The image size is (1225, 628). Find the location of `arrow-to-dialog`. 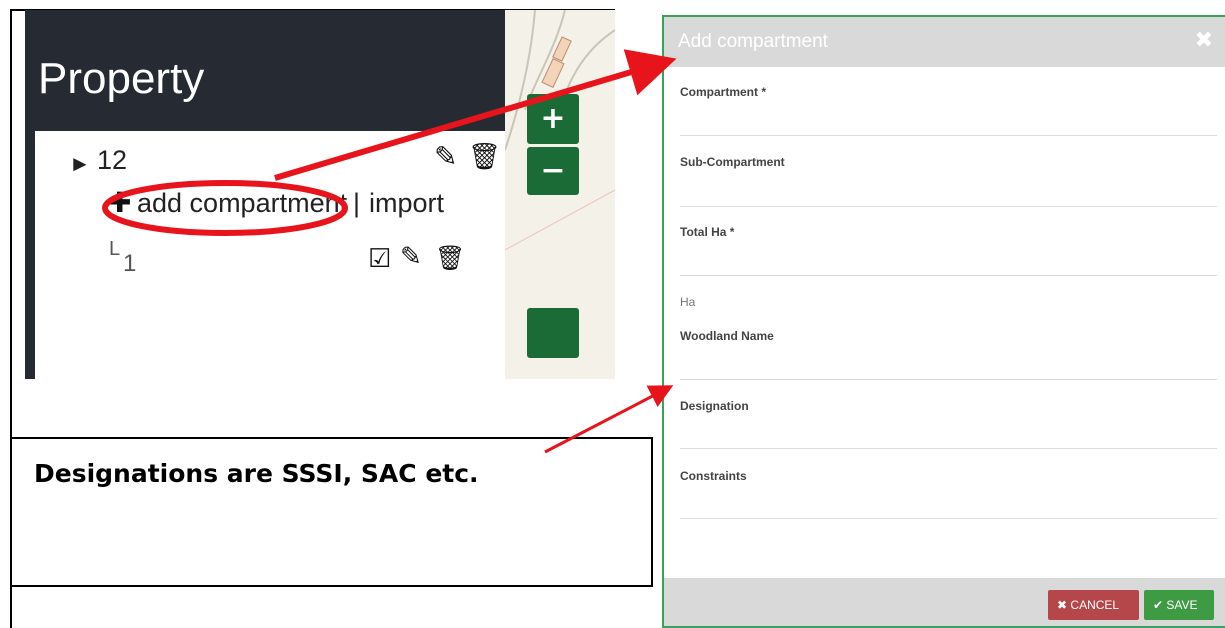

arrow-to-dialog is located at coordinates (475, 115).